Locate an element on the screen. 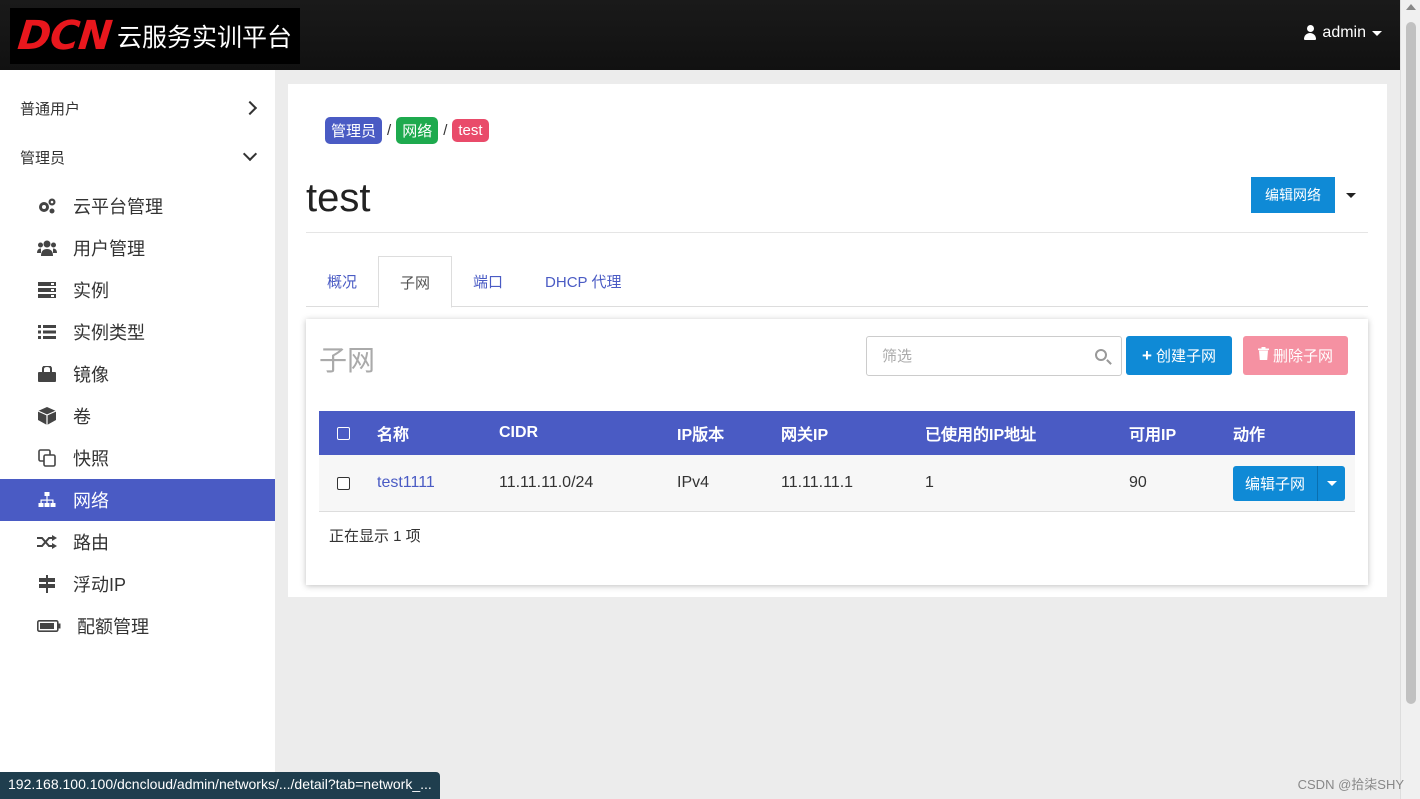 The image size is (1420, 799). sidebar-item-images: 镜像 is located at coordinates (137, 374).